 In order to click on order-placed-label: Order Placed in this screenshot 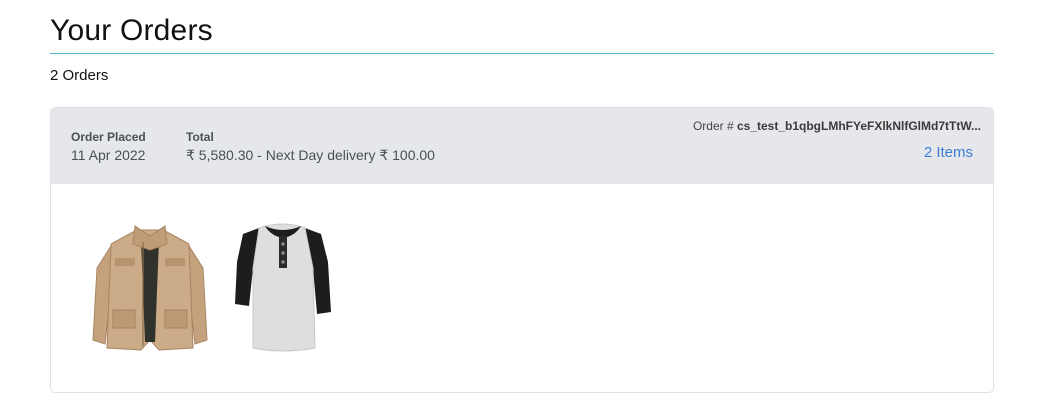, I will do `click(108, 137)`.